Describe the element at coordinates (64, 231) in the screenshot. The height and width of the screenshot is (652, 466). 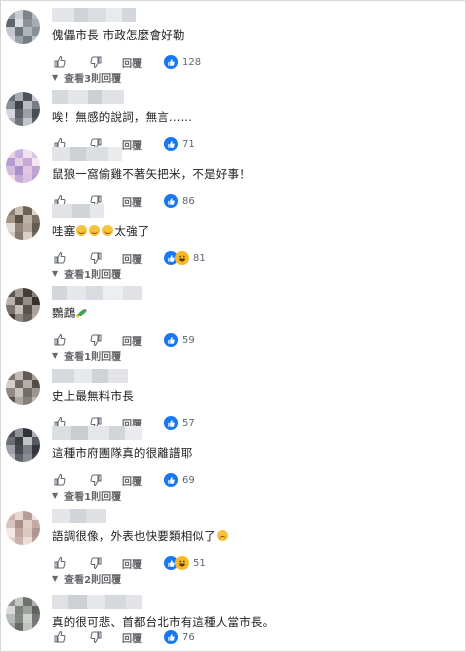
I see `comment-text-prefix: 哇塞` at that location.